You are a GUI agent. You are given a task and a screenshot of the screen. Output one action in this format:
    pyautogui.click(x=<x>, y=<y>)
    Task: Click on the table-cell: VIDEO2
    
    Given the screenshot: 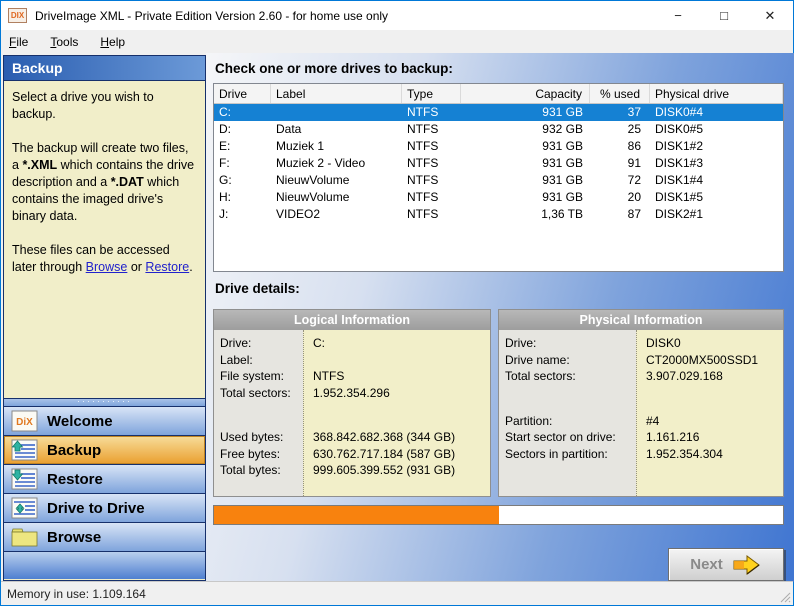 What is the action you would take?
    pyautogui.click(x=298, y=214)
    